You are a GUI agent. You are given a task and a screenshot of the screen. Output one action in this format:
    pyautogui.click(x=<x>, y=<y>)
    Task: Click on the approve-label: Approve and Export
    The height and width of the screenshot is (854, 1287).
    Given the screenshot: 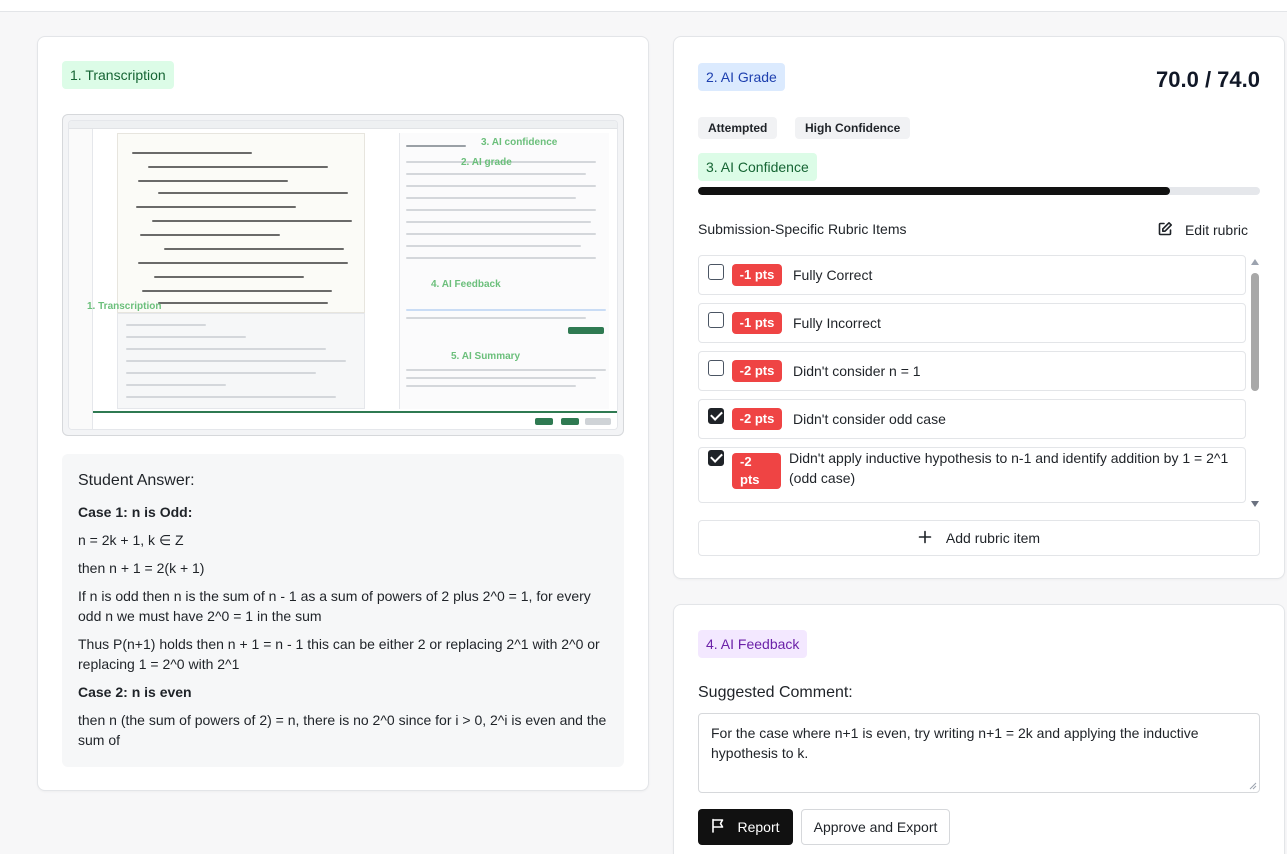 What is the action you would take?
    pyautogui.click(x=875, y=827)
    